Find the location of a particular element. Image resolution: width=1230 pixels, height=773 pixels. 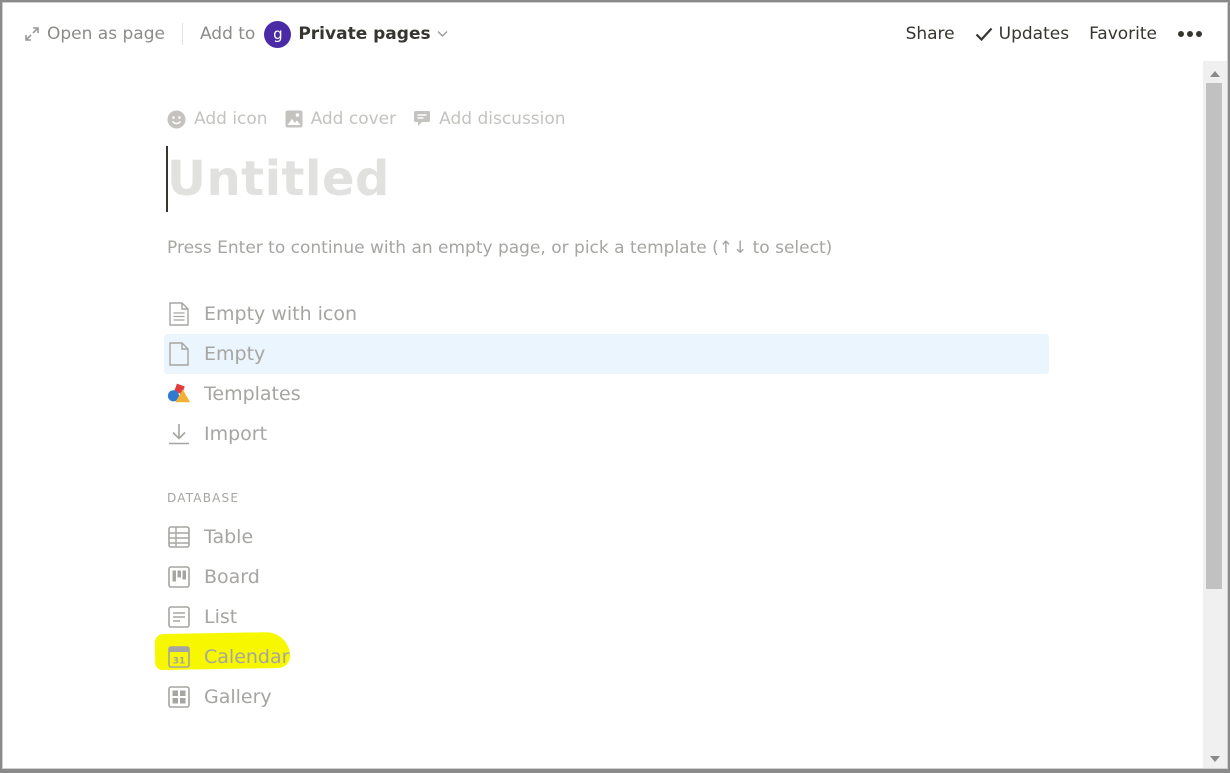

favorite-button: Favorite is located at coordinates (1123, 34).